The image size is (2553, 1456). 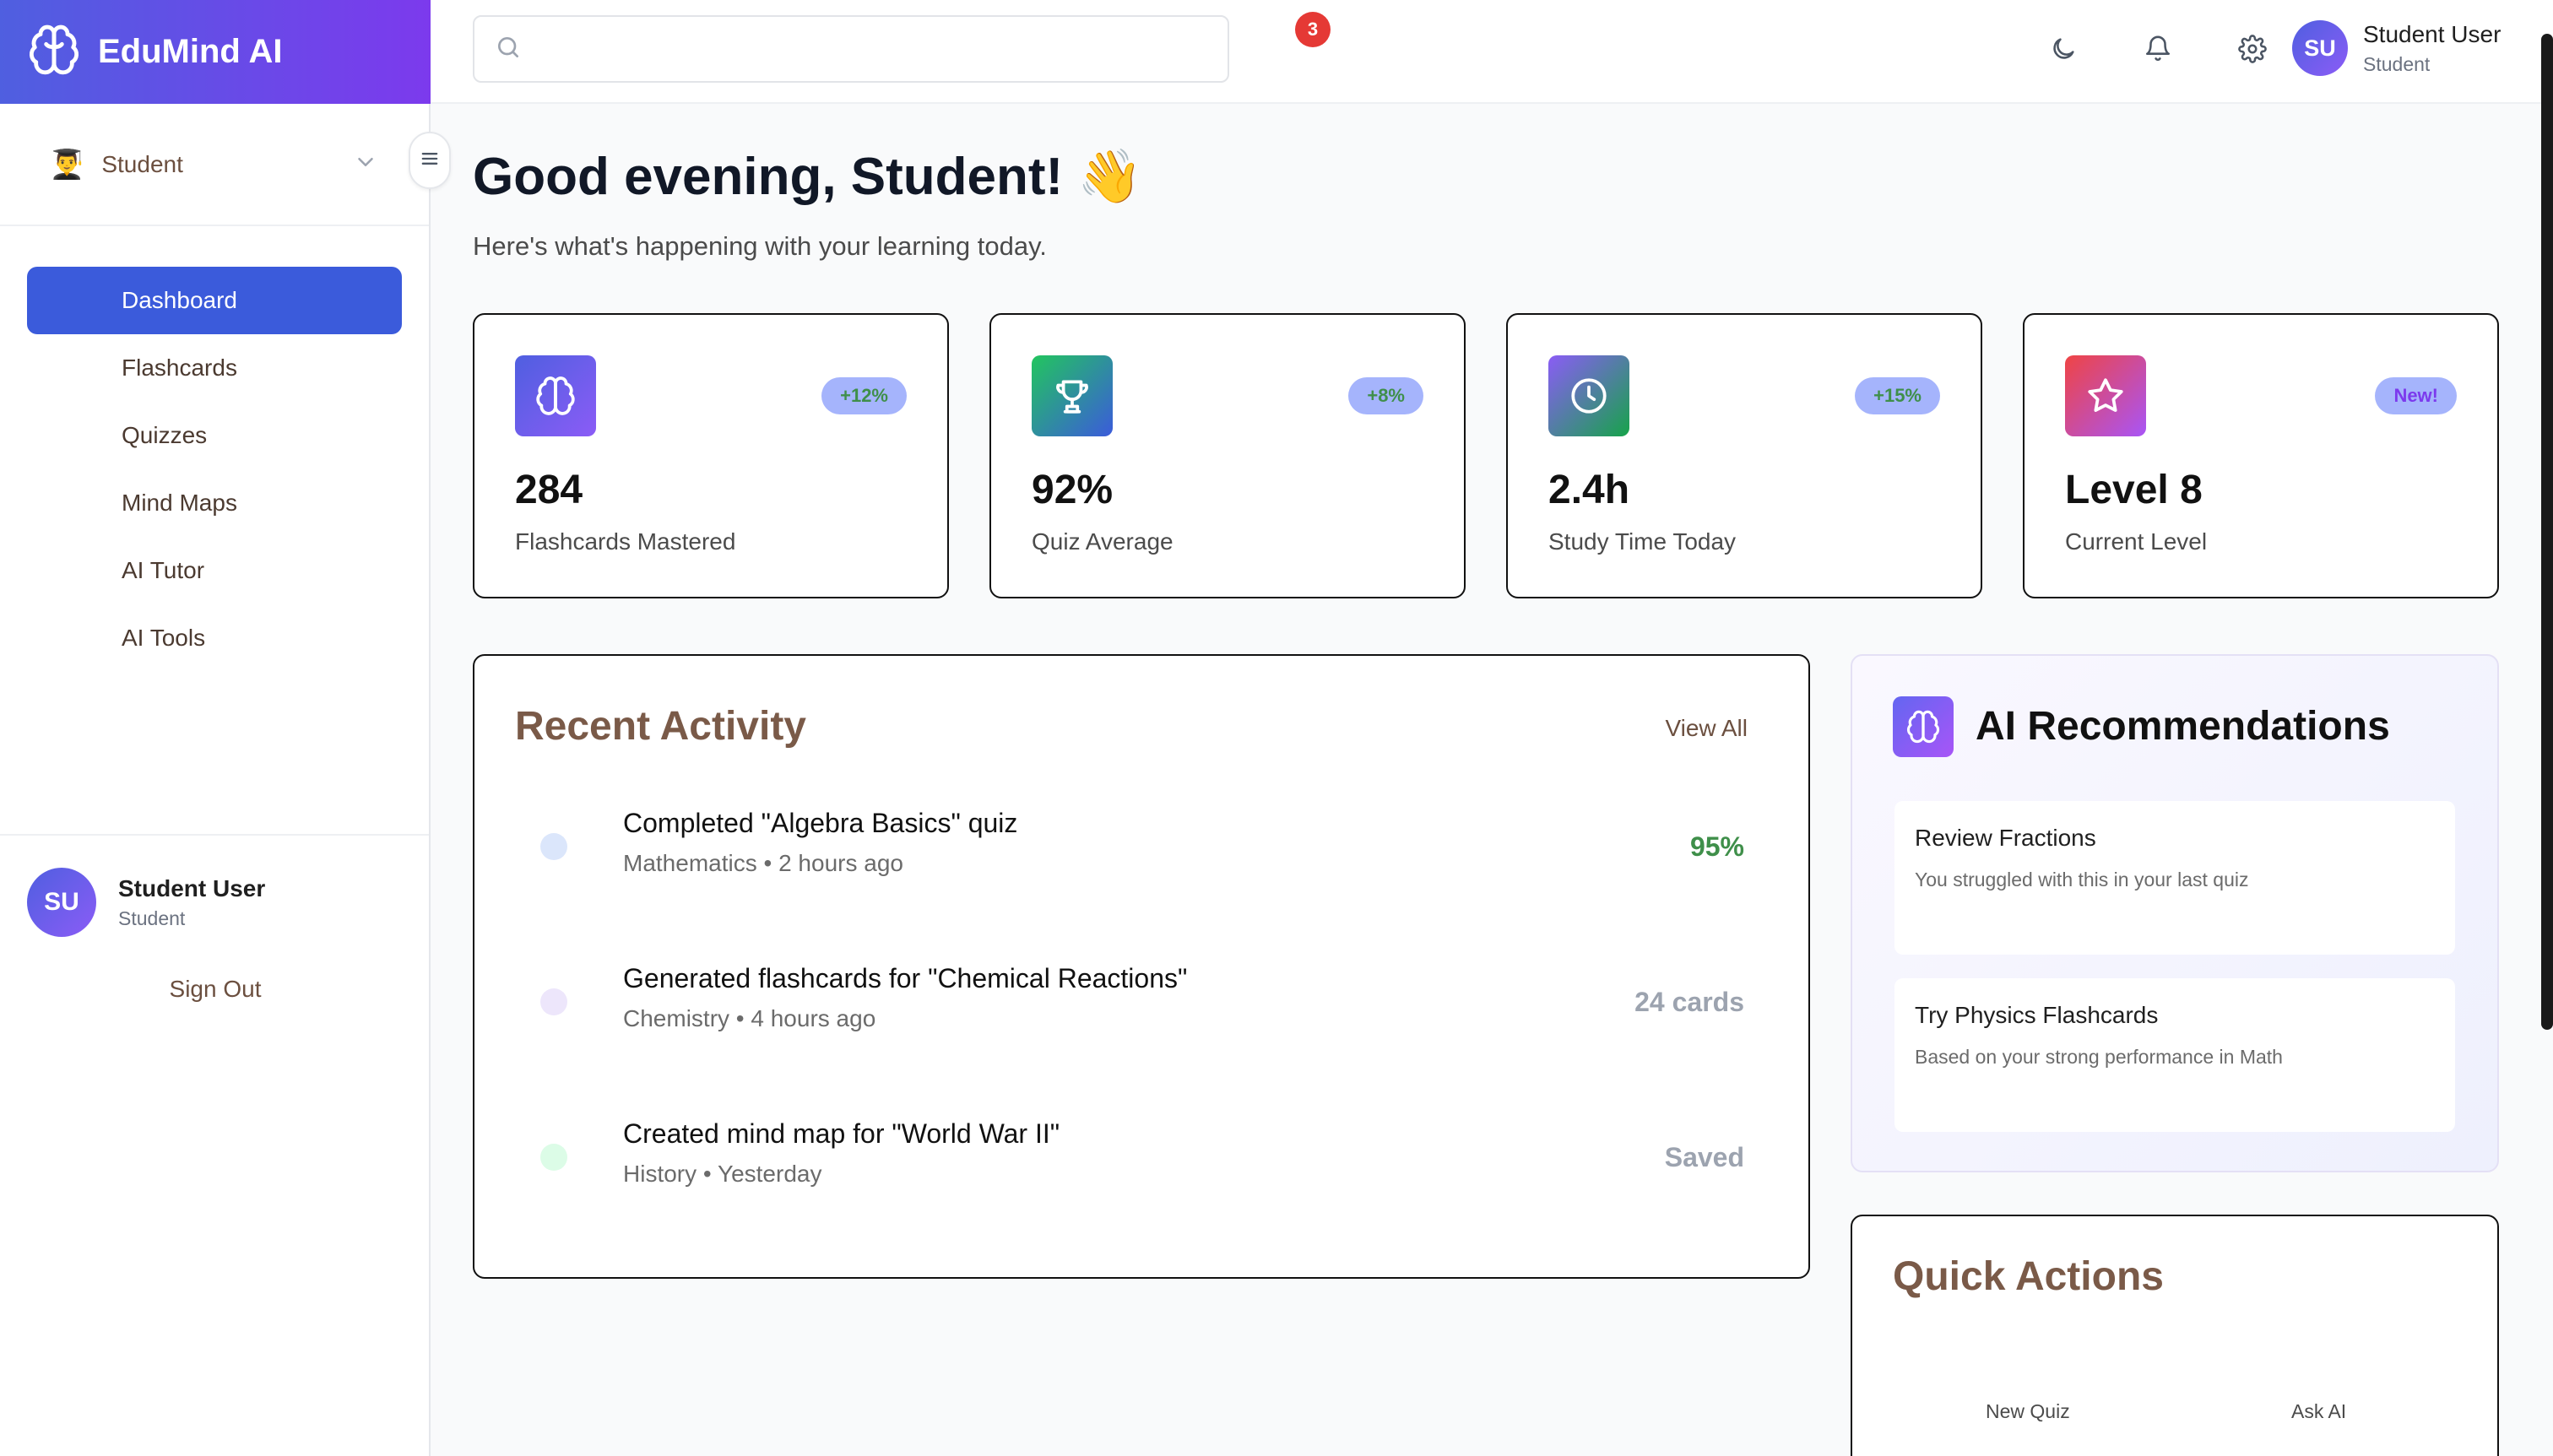 I want to click on app-name: EduMind AI, so click(x=190, y=51).